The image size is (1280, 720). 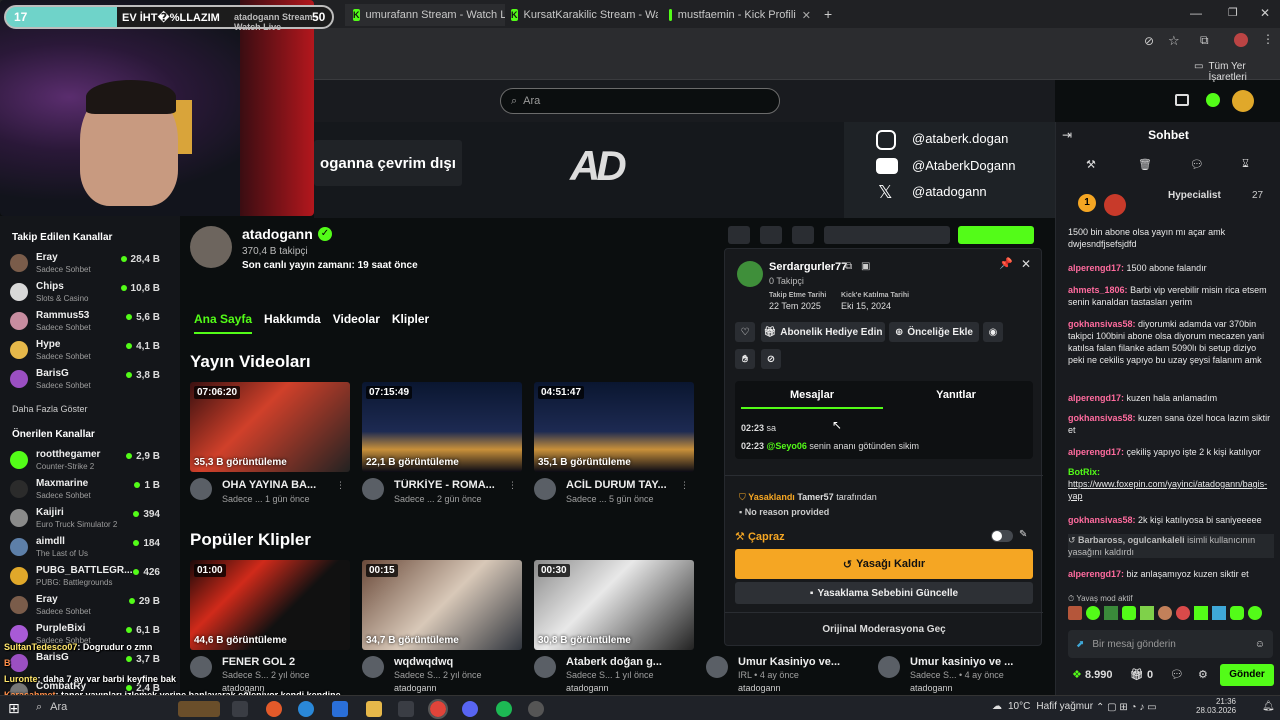 I want to click on windows-start-icon: ⊞, so click(x=14, y=708).